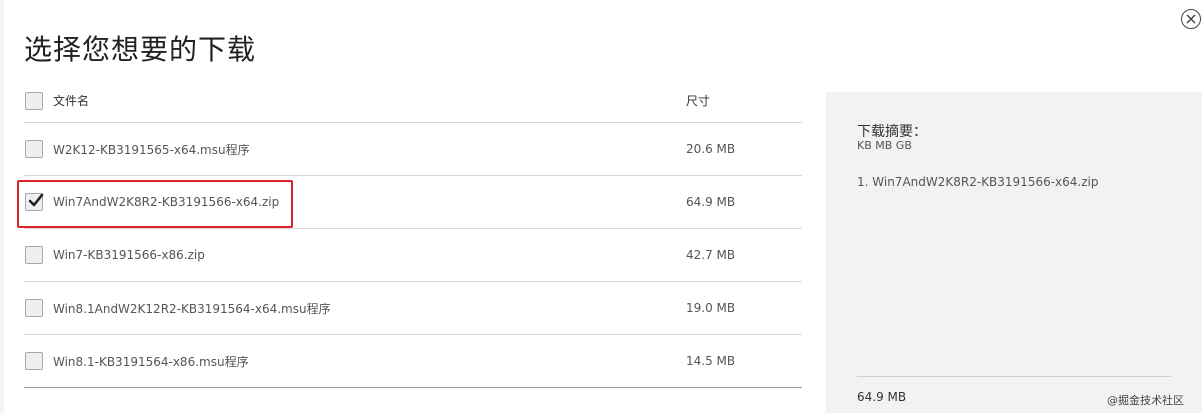  I want to click on file-name: Win7AndW2K8R2-KB3191566-x64.zip, so click(166, 202).